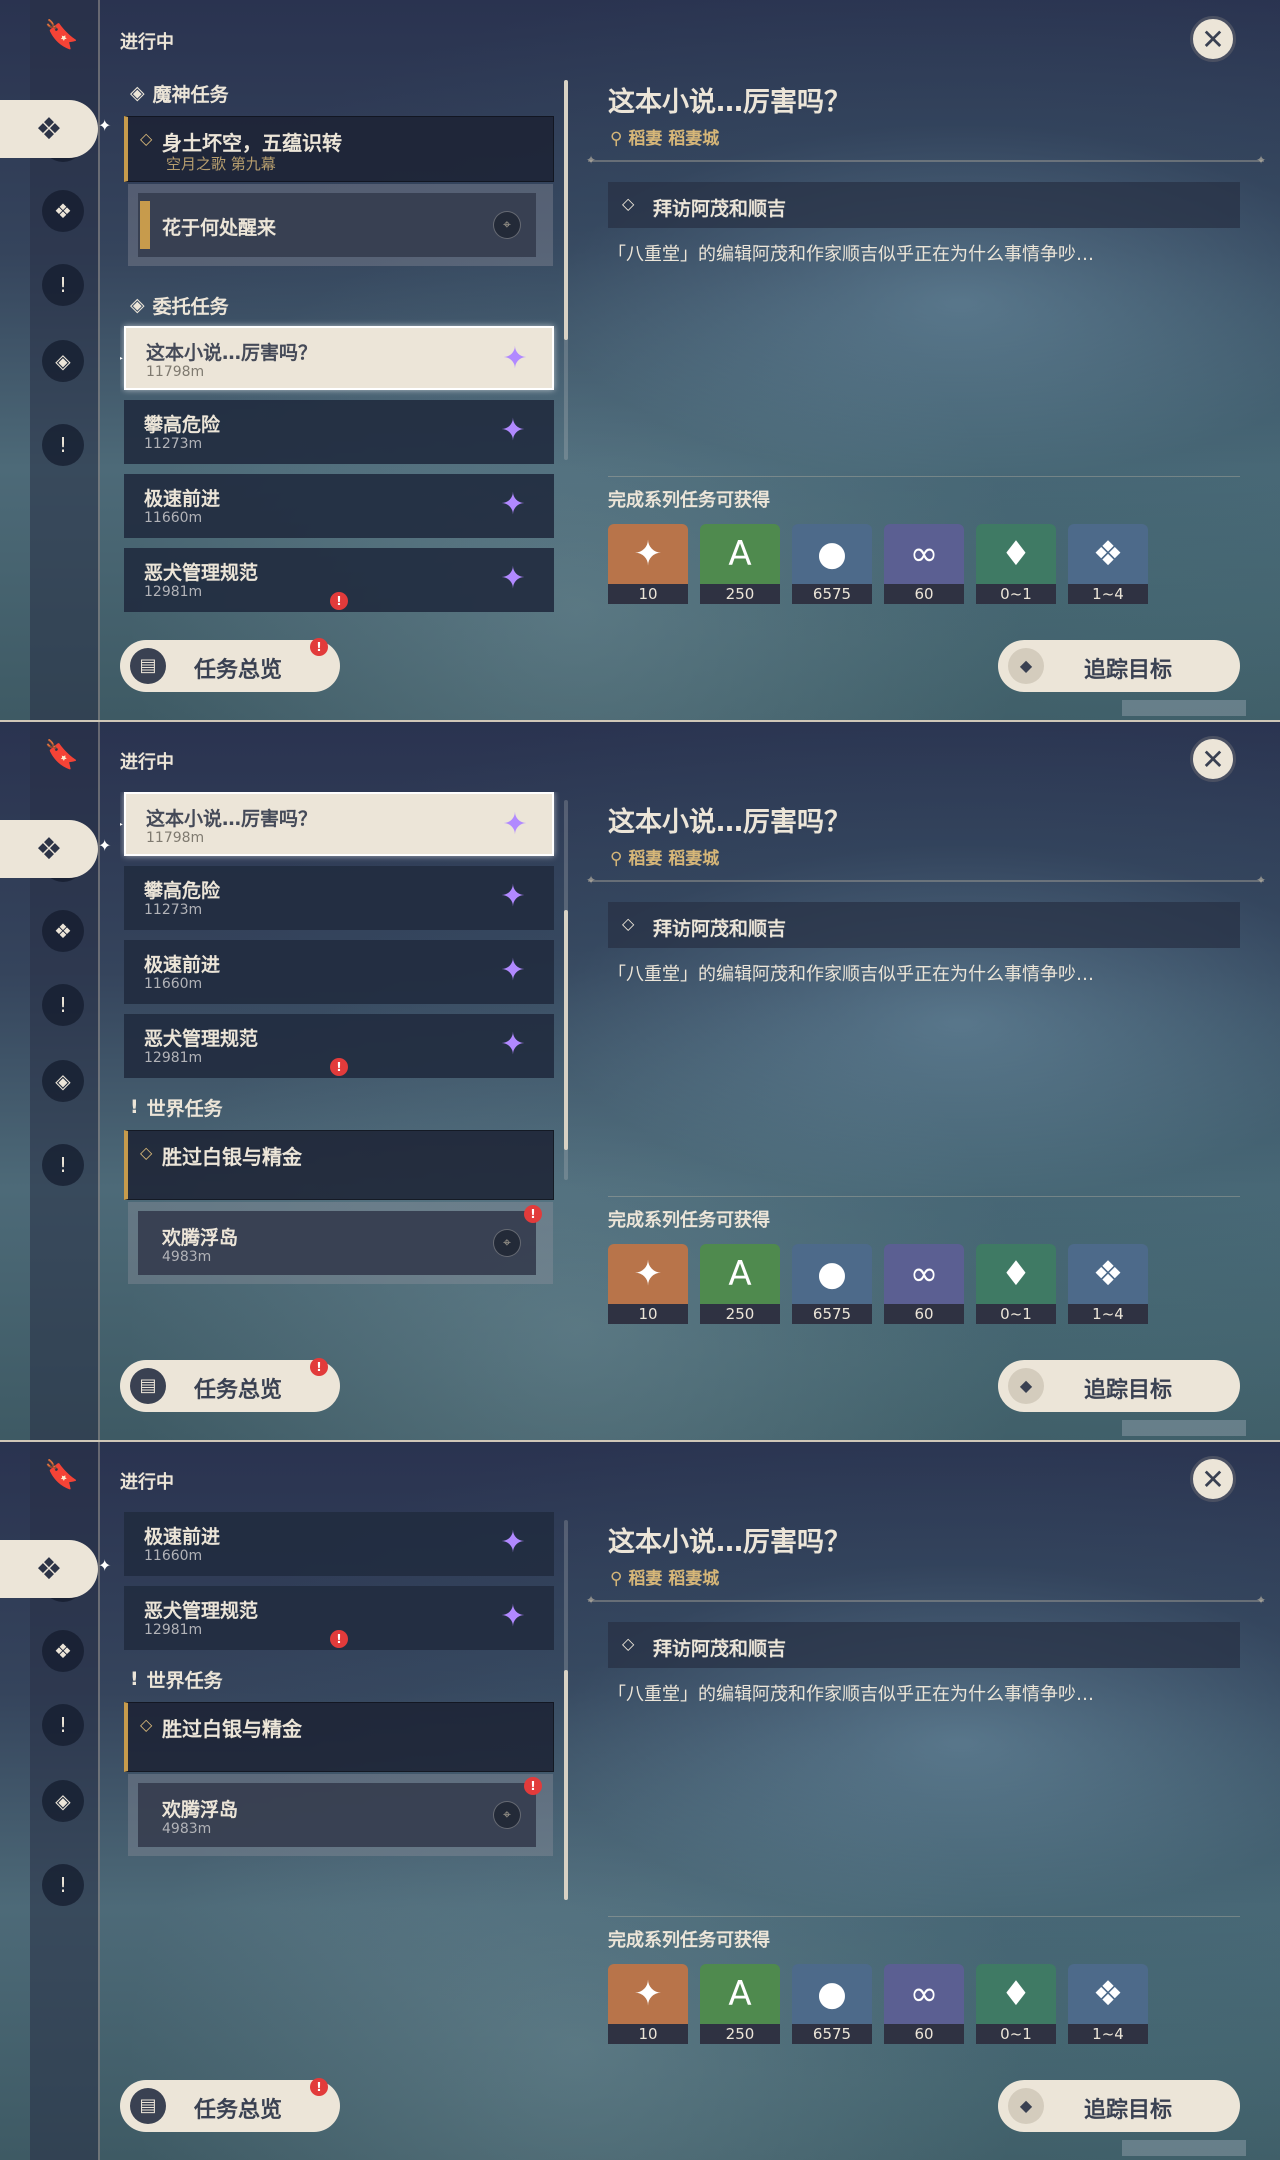 Image resolution: width=1280 pixels, height=2160 pixels. What do you see at coordinates (221, 164) in the screenshot?
I see `archon-quest-subtitle: 空月之歌 第九幕` at bounding box center [221, 164].